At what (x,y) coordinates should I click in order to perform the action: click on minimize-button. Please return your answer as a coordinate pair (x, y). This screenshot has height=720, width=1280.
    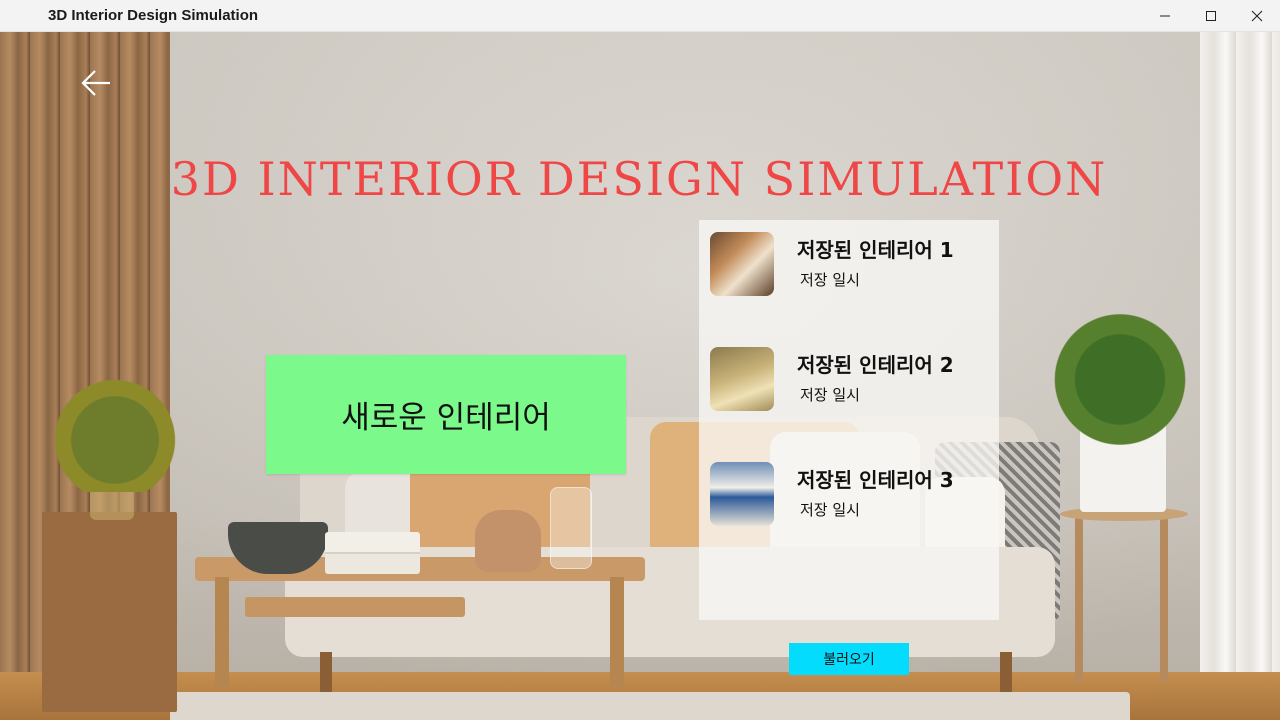
    Looking at the image, I should click on (1165, 16).